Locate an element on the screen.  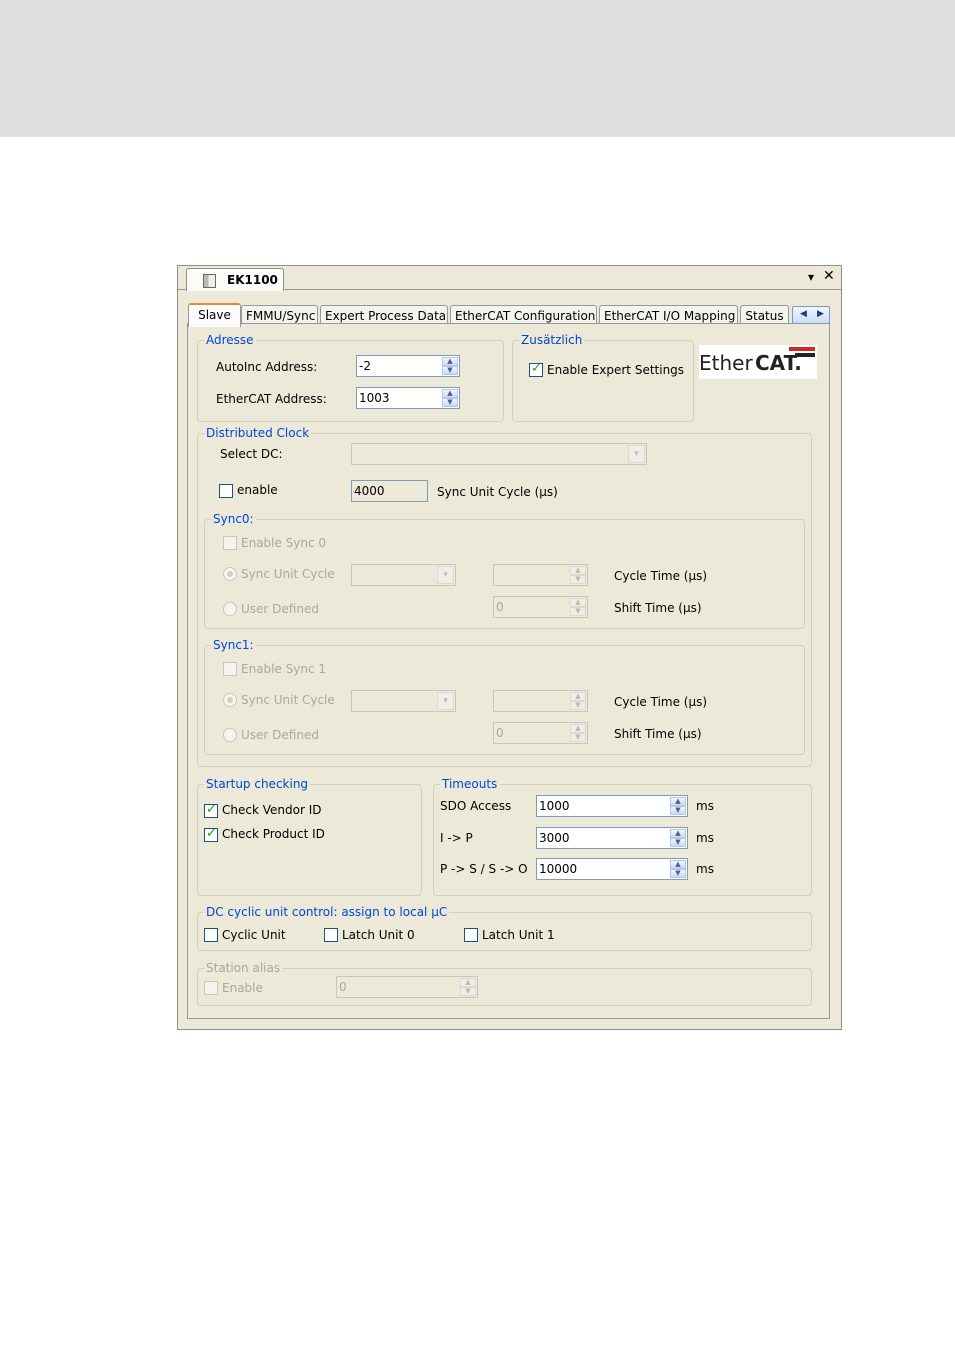
autoinc-address-stepper: -2 ▲ ▼ is located at coordinates (408, 366).